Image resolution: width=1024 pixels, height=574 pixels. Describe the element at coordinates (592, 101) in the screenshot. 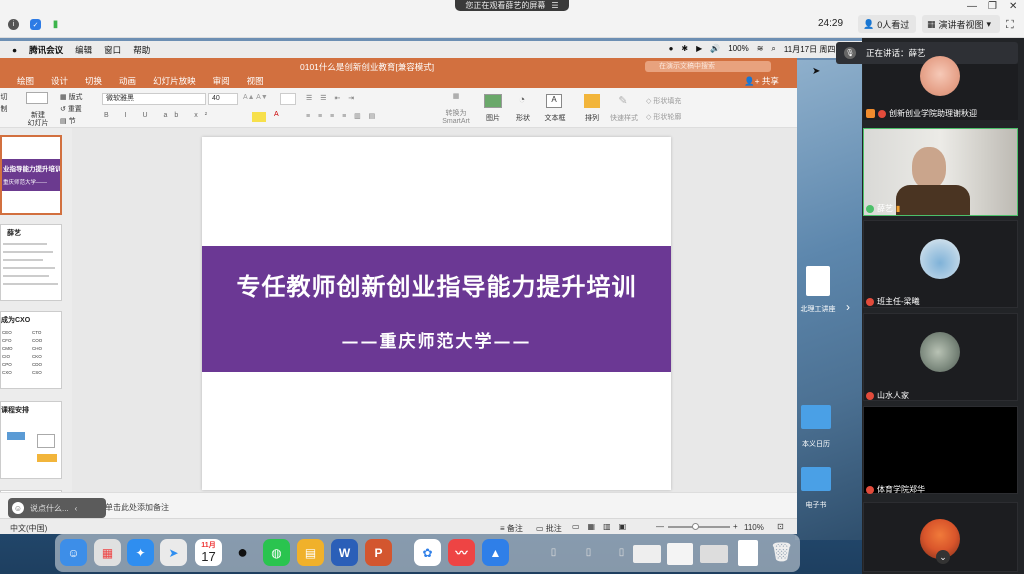

I see `arrange-icon` at that location.